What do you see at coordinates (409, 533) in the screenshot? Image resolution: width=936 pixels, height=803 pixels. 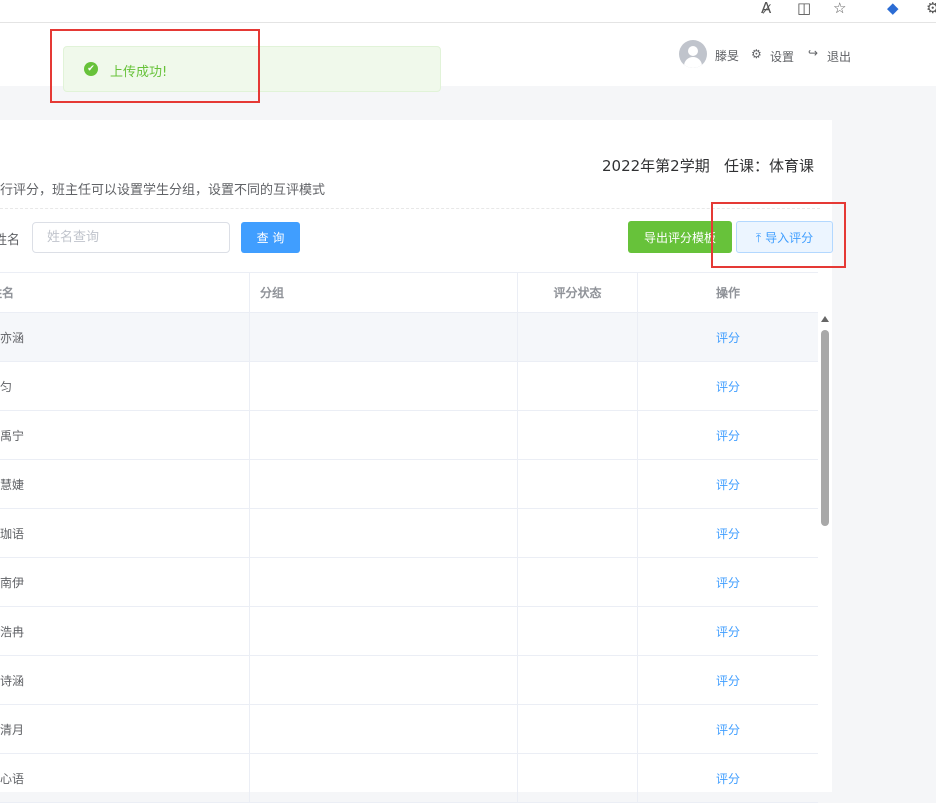 I see `table-row: 林珈语 评分` at bounding box center [409, 533].